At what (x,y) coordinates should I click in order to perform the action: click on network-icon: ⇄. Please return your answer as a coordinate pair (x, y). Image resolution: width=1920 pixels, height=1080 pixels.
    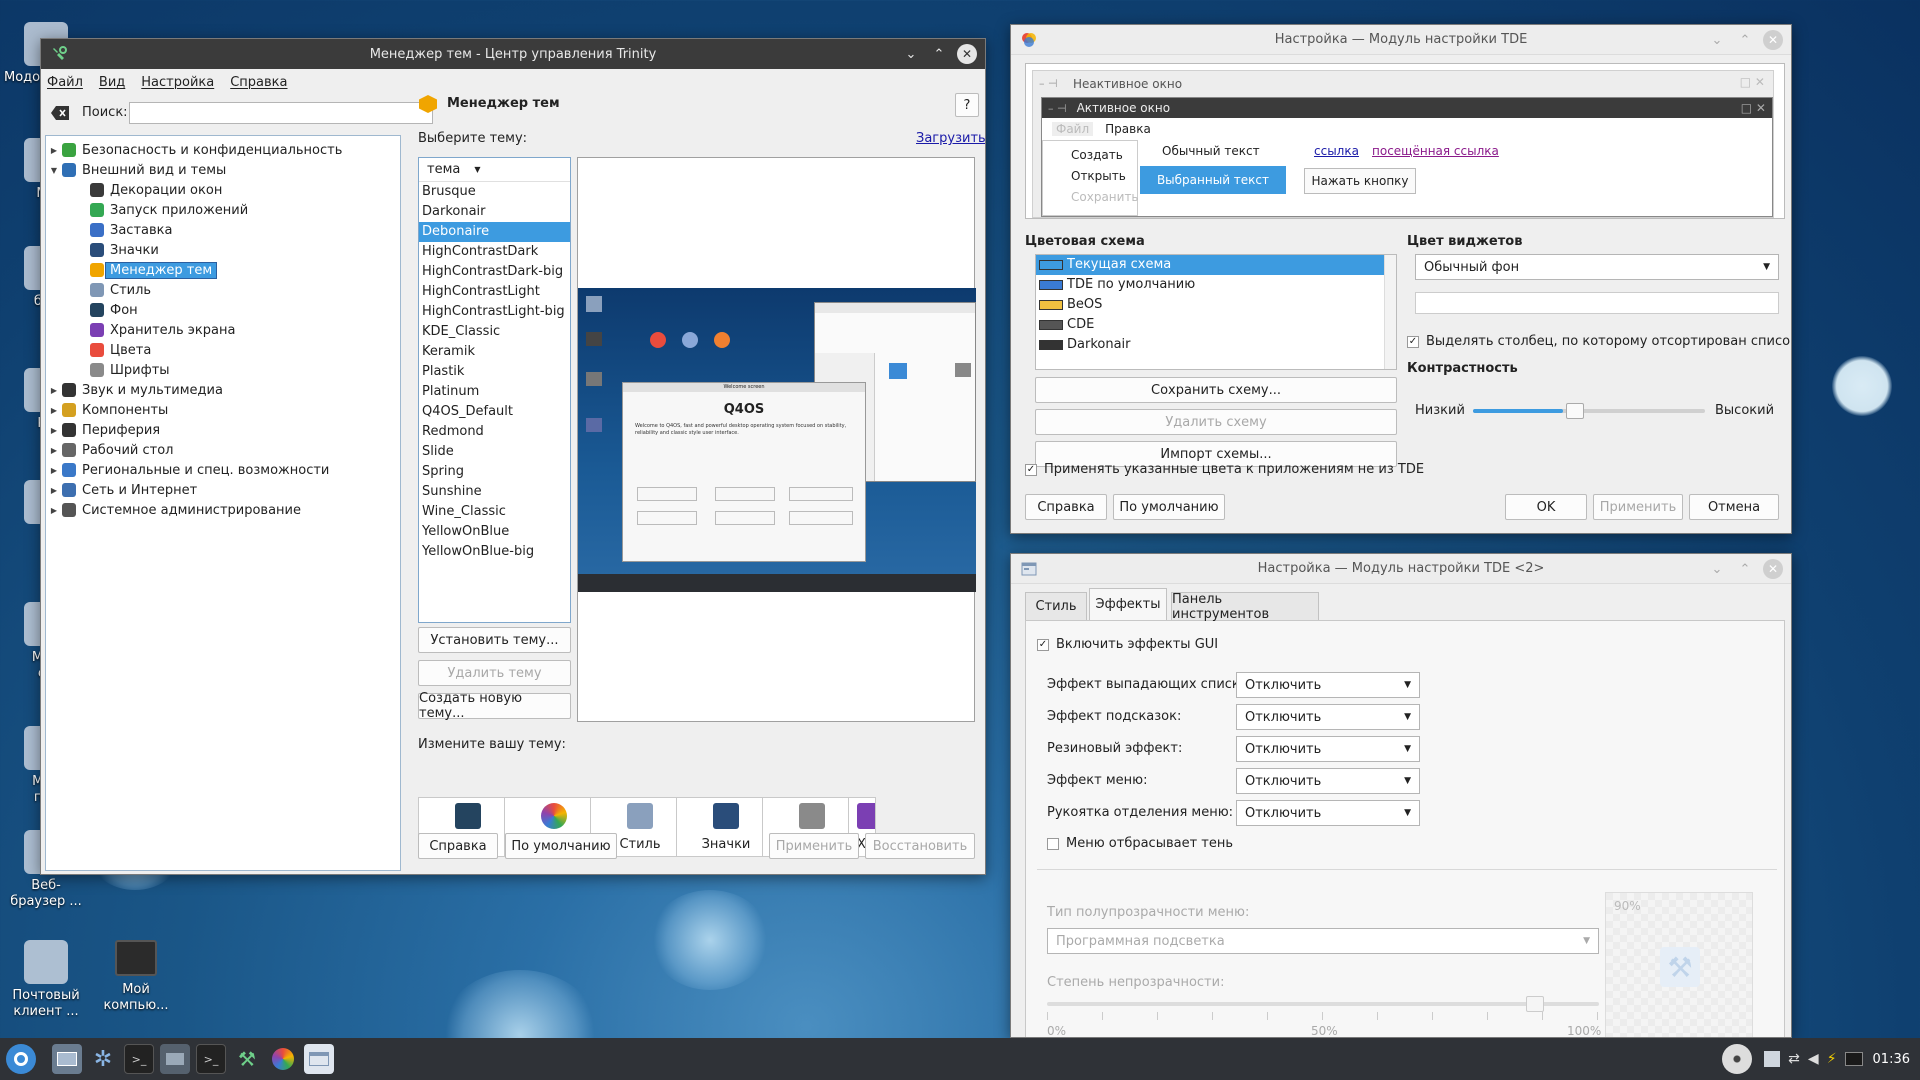
    Looking at the image, I should click on (1794, 1059).